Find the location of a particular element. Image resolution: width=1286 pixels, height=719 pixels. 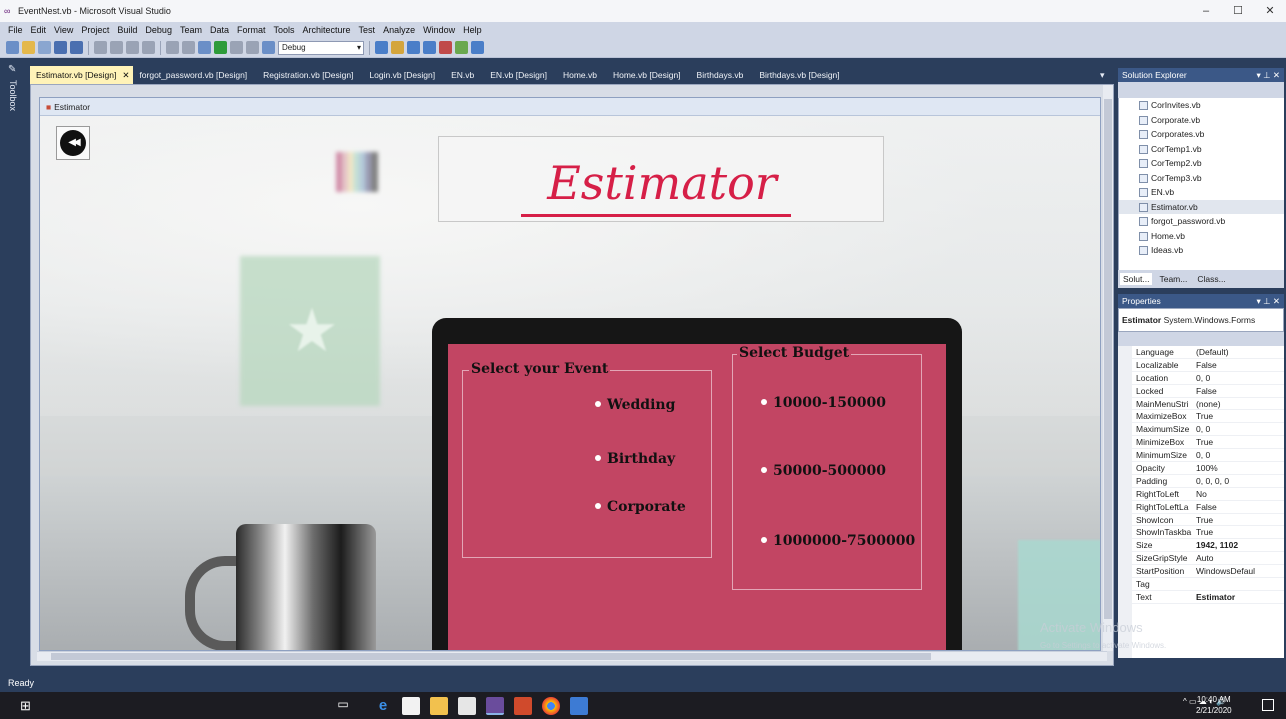

menu-file: File is located at coordinates (15, 30).